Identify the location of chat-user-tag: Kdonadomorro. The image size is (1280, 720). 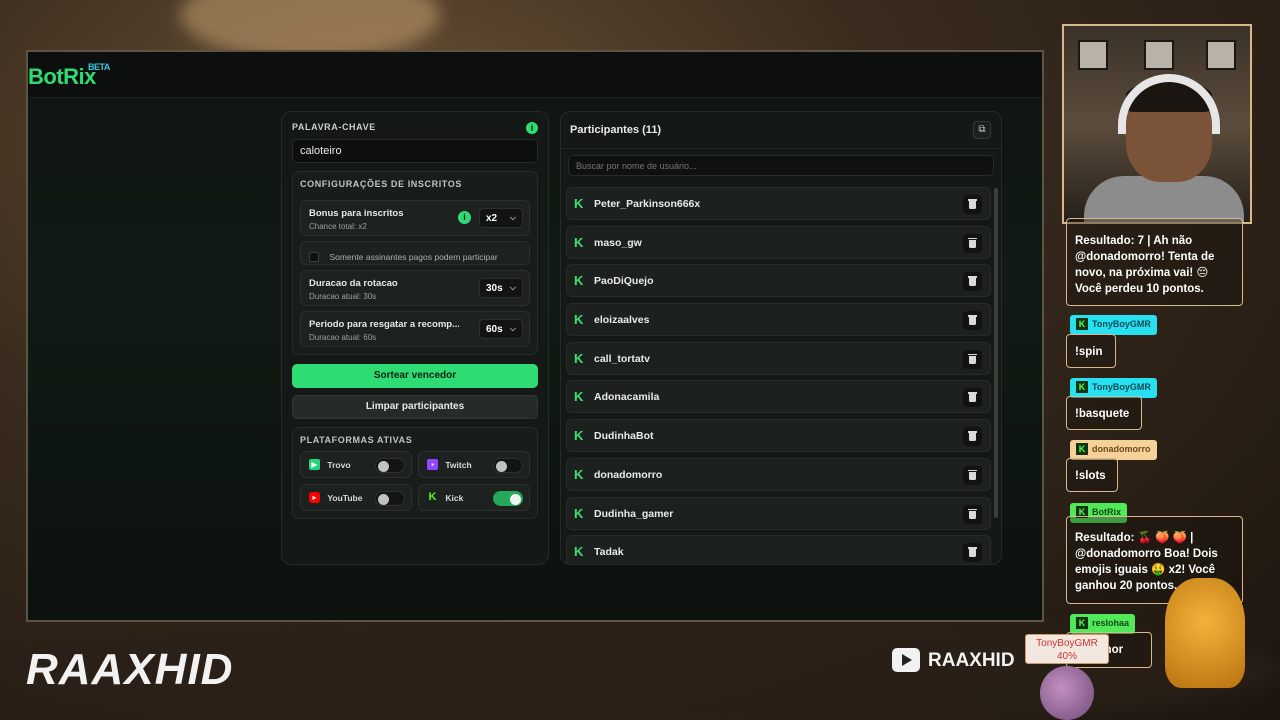
(1113, 450).